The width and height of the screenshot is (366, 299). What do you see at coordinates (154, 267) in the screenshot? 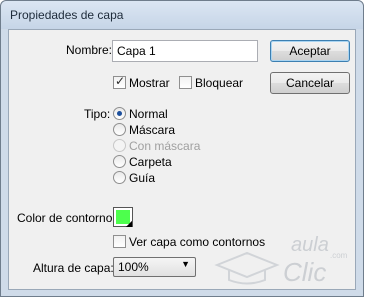
I see `layer-height-select: 100% ▼` at bounding box center [154, 267].